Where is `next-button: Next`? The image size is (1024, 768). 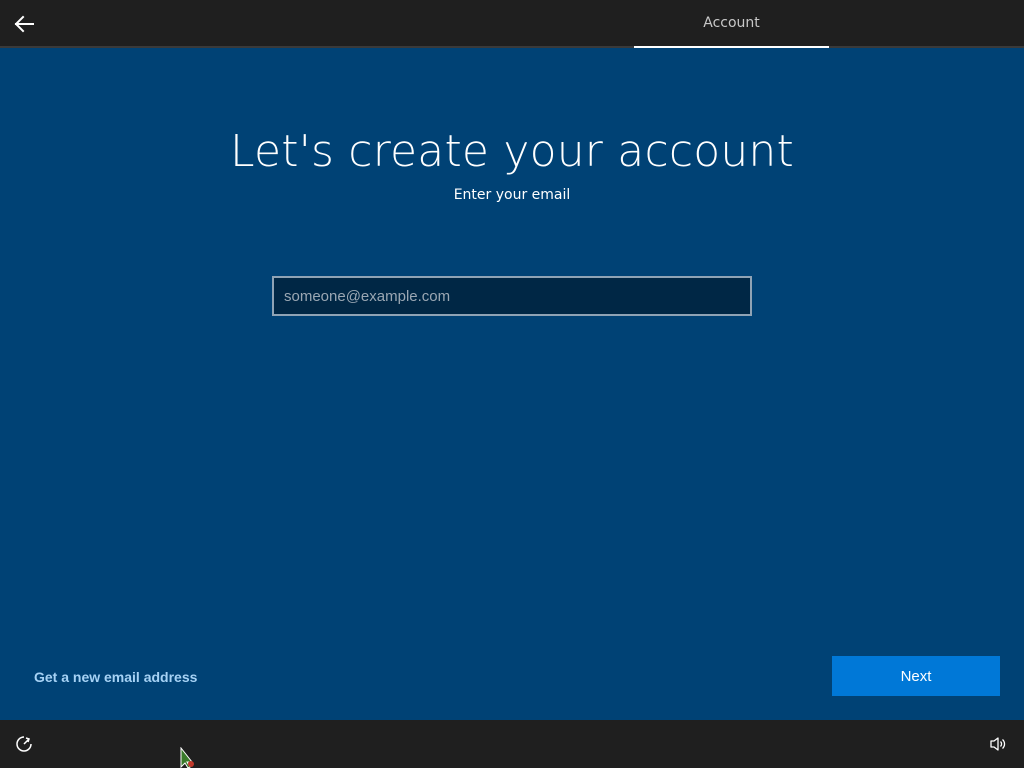
next-button: Next is located at coordinates (916, 676).